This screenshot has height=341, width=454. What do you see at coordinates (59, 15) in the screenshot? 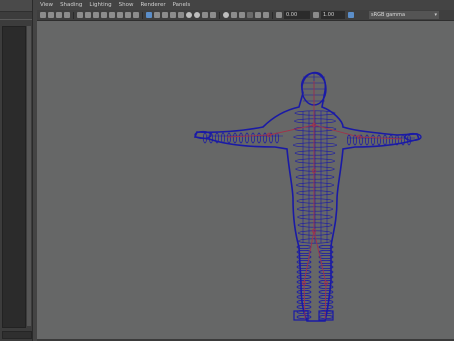
I see `bookmark-icon` at bounding box center [59, 15].